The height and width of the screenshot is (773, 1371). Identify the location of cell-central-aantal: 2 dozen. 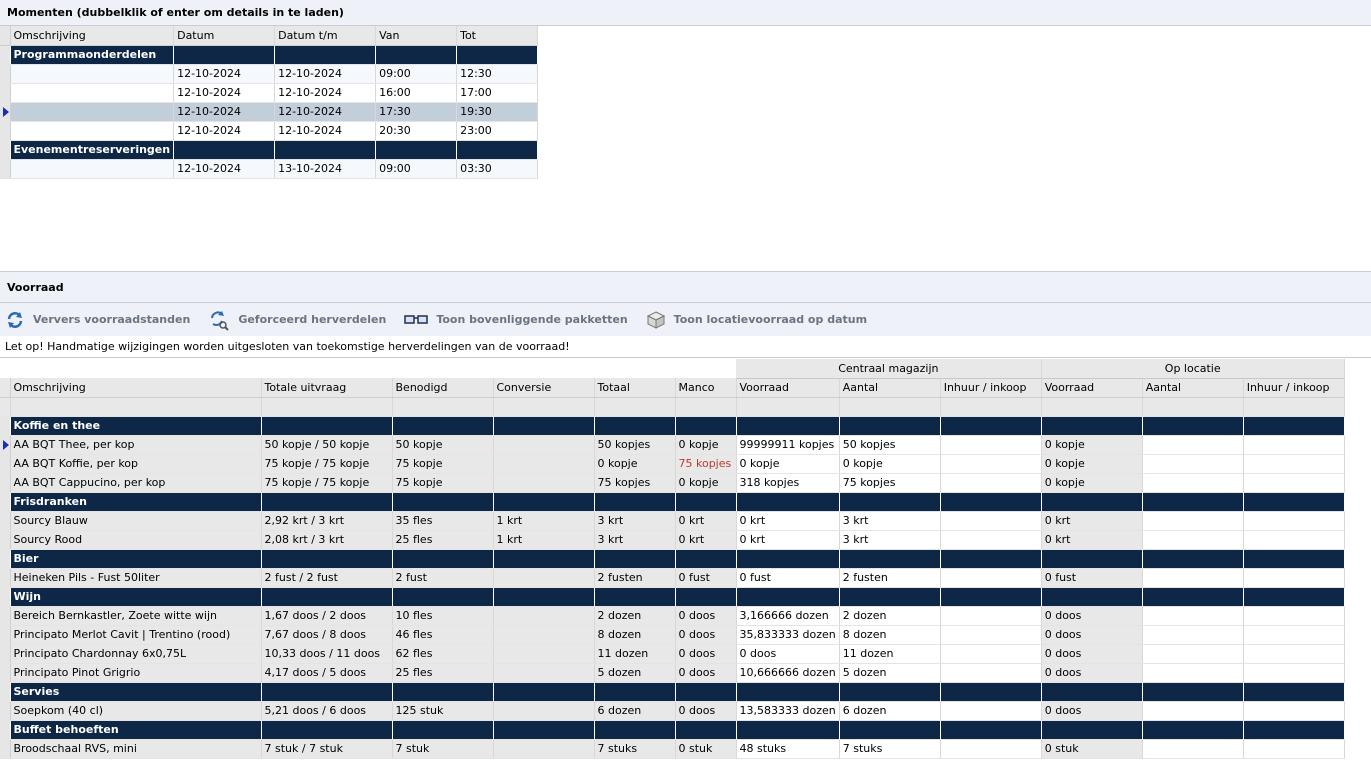
(890, 616).